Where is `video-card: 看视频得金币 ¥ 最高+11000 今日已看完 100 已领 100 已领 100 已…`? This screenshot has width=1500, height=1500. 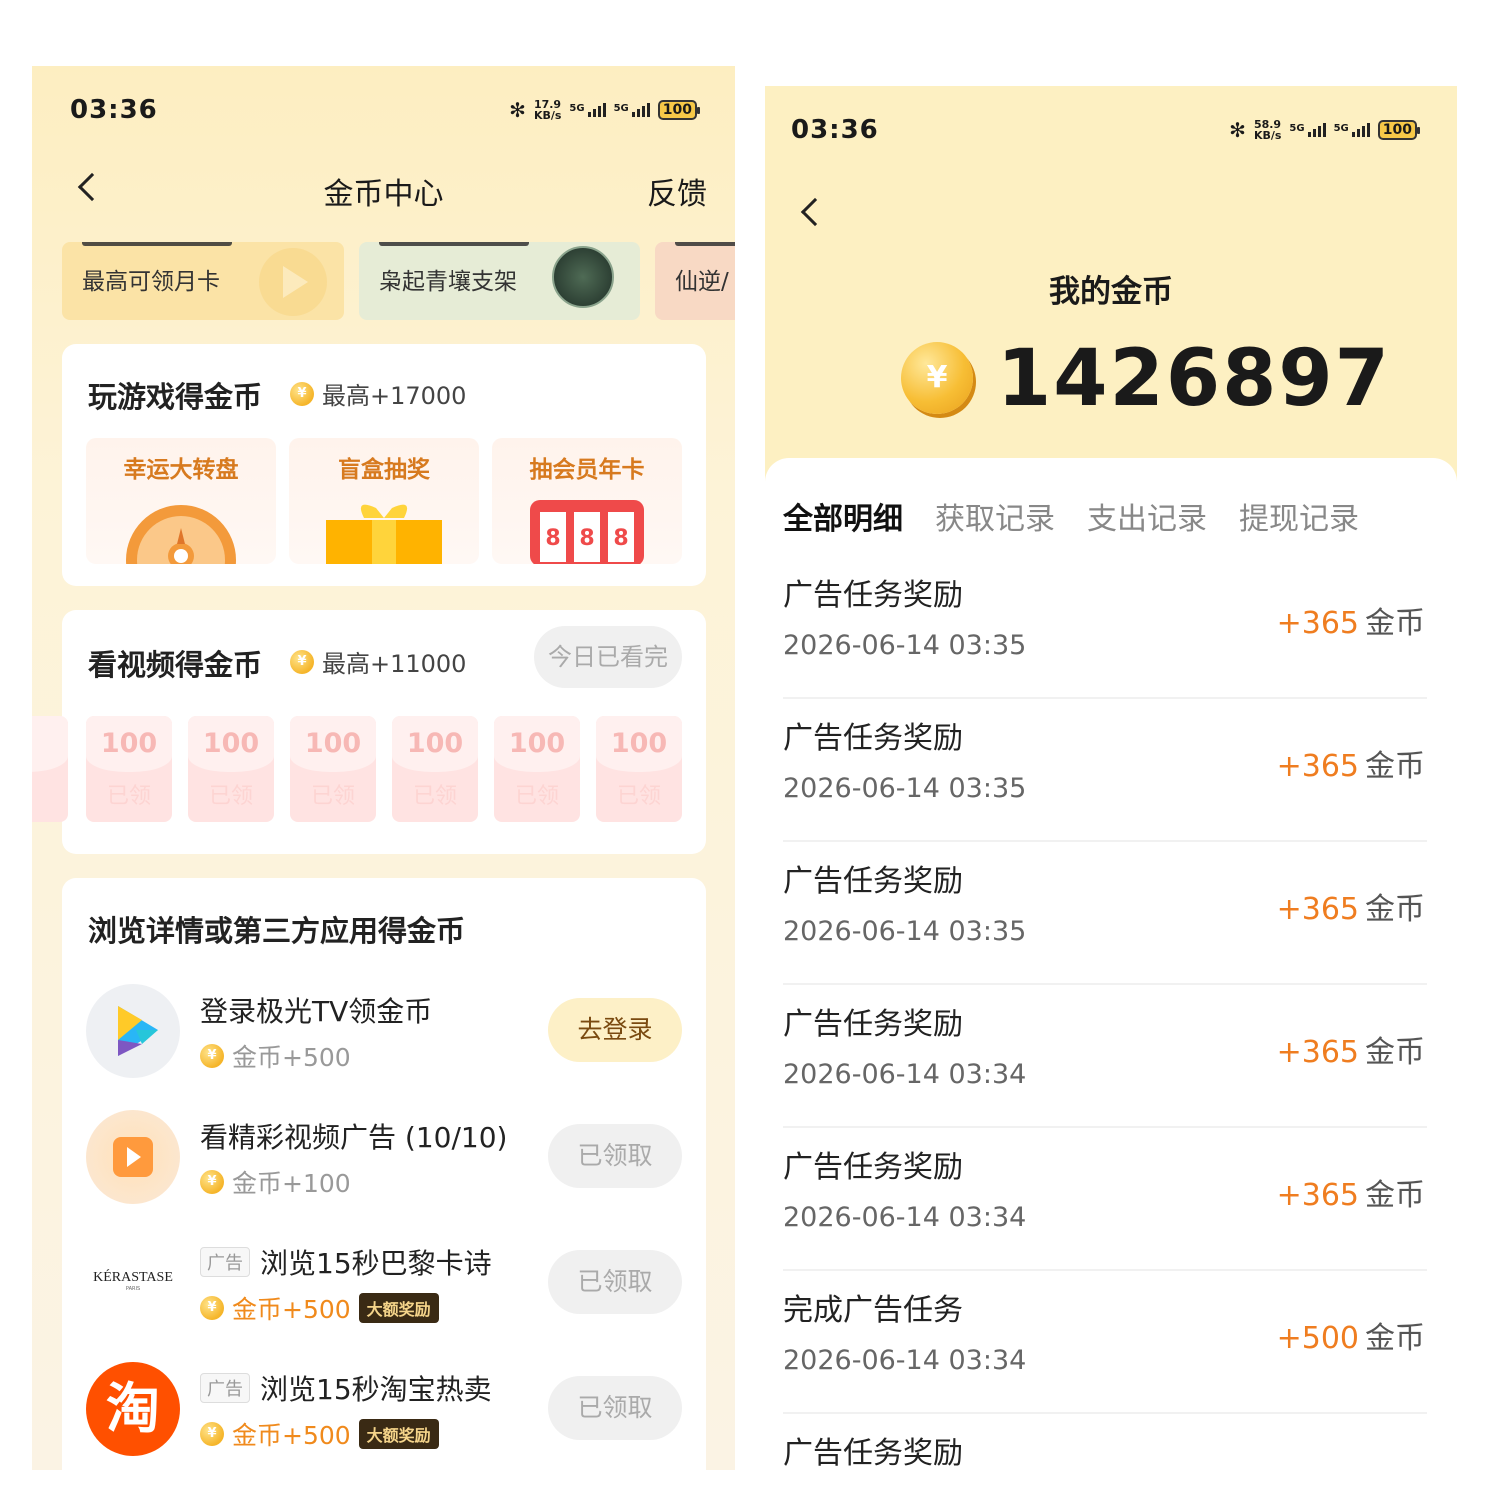 video-card: 看视频得金币 ¥ 最高+11000 今日已看完 100 已领 100 已领 100 已… is located at coordinates (369, 732).